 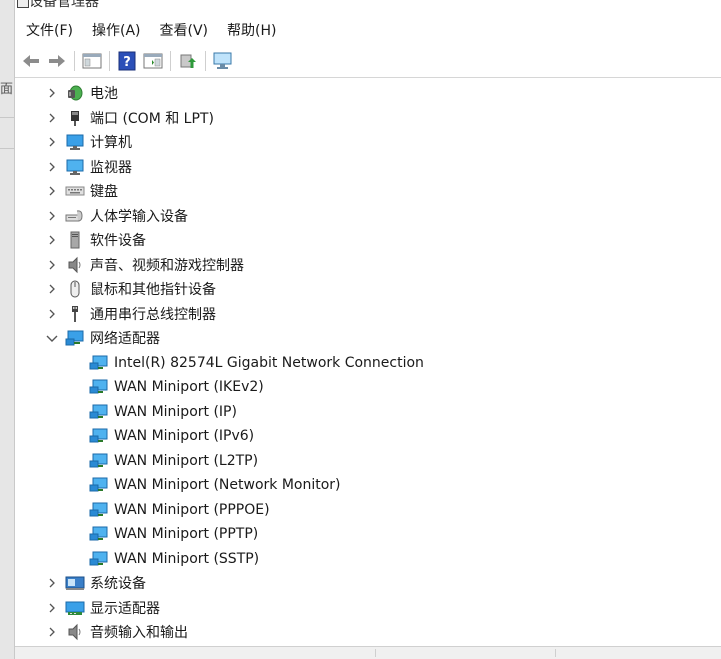 What do you see at coordinates (368, 338) in the screenshot?
I see `tree-category-network-adapter: 网络适配器` at bounding box center [368, 338].